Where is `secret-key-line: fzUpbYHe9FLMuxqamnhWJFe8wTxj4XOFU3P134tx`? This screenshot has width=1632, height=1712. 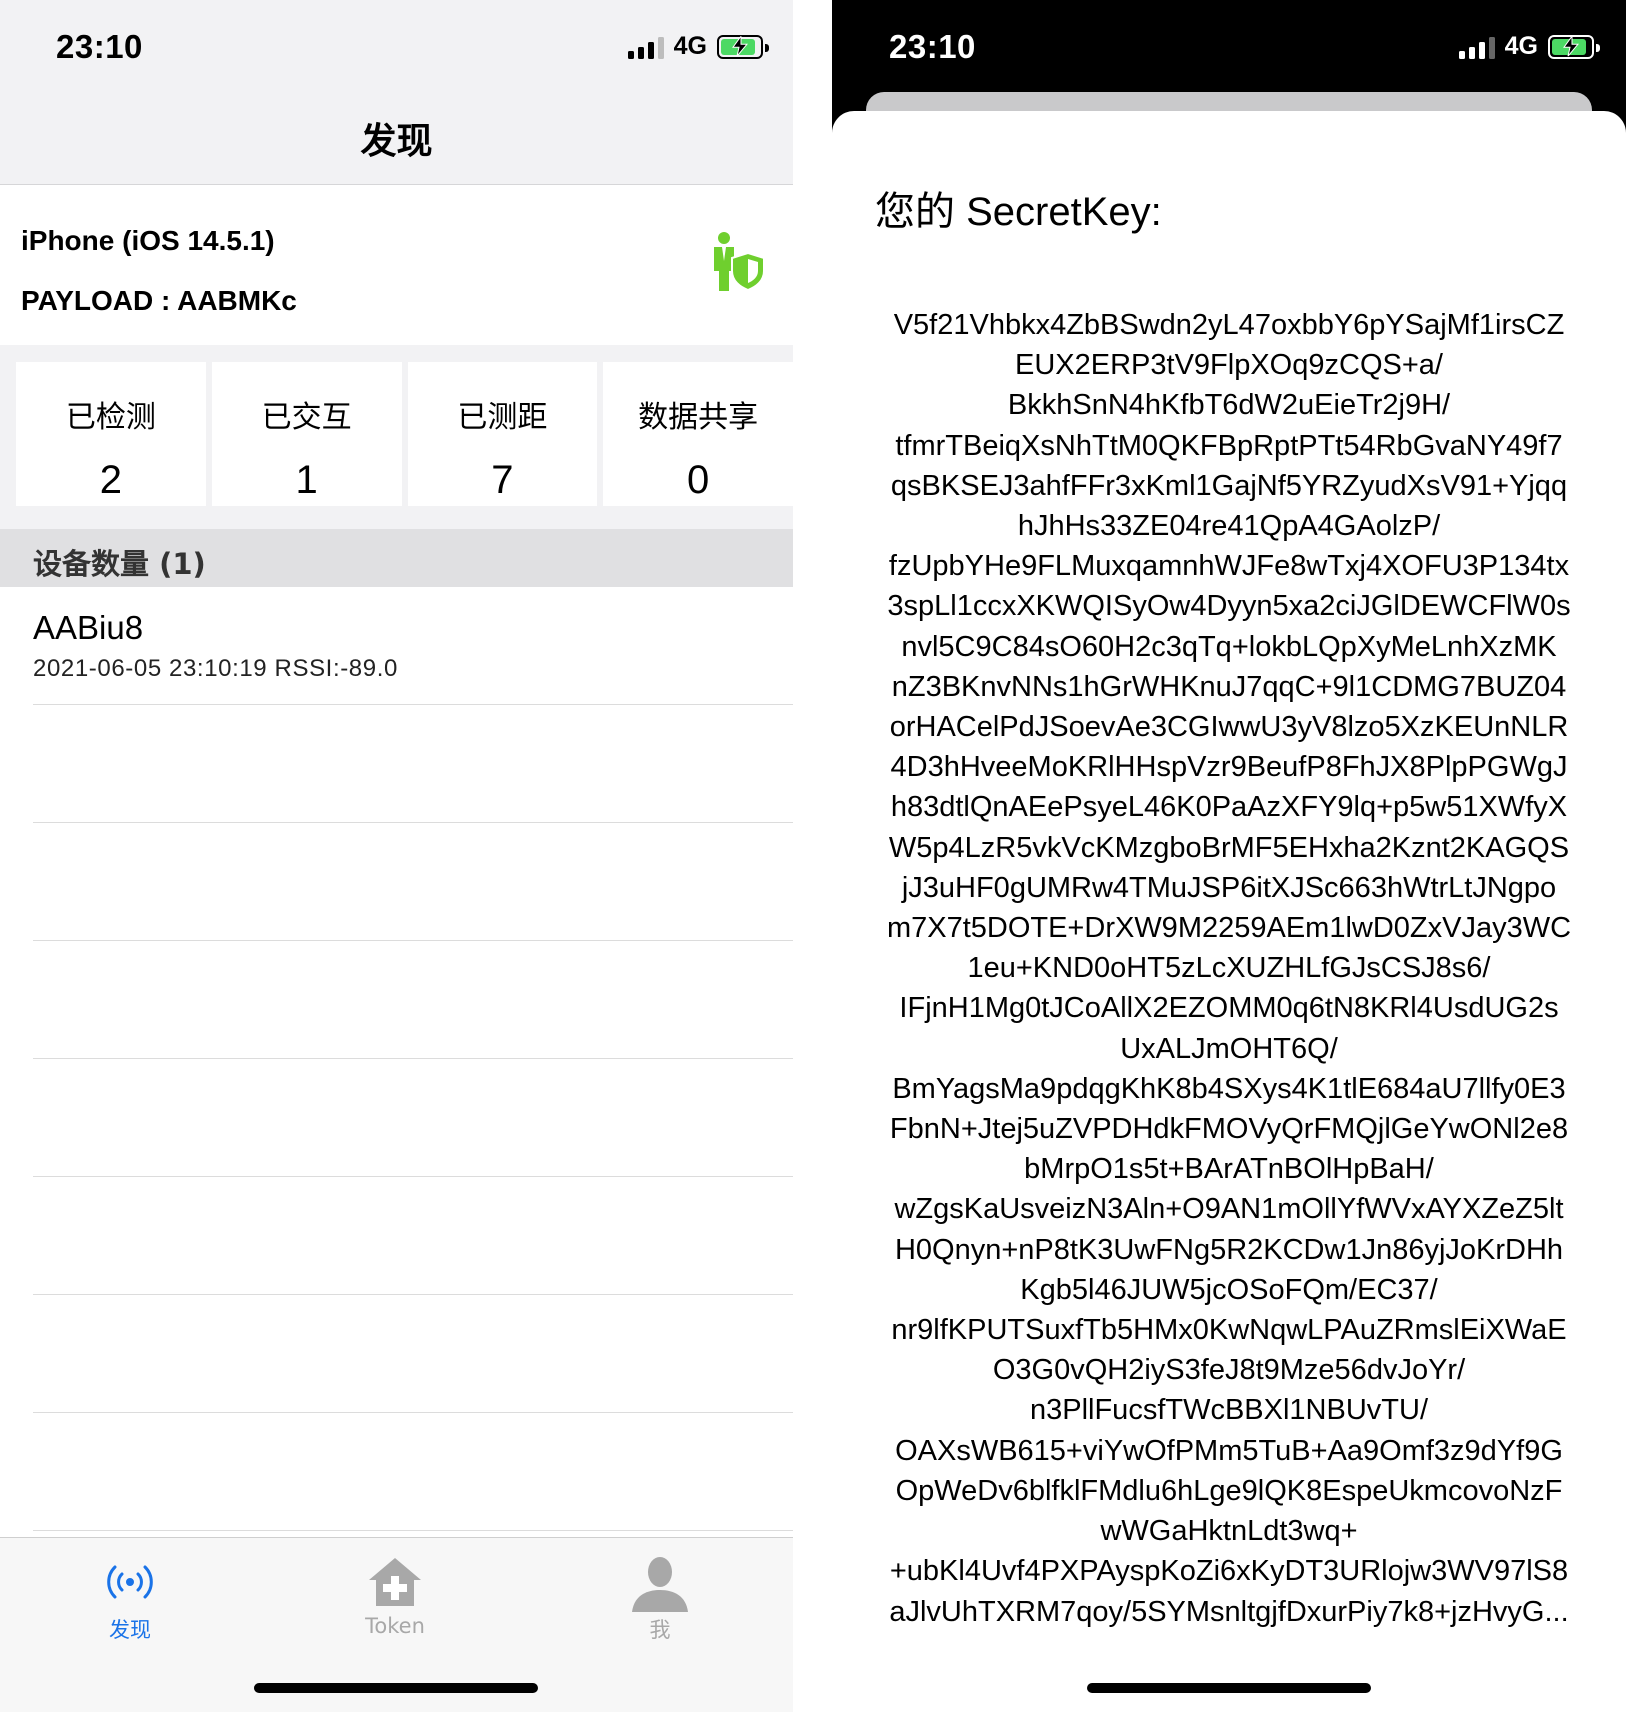 secret-key-line: fzUpbYHe9FLMuxqamnhWJFe8wTxj4XOFU3P134tx is located at coordinates (1229, 566).